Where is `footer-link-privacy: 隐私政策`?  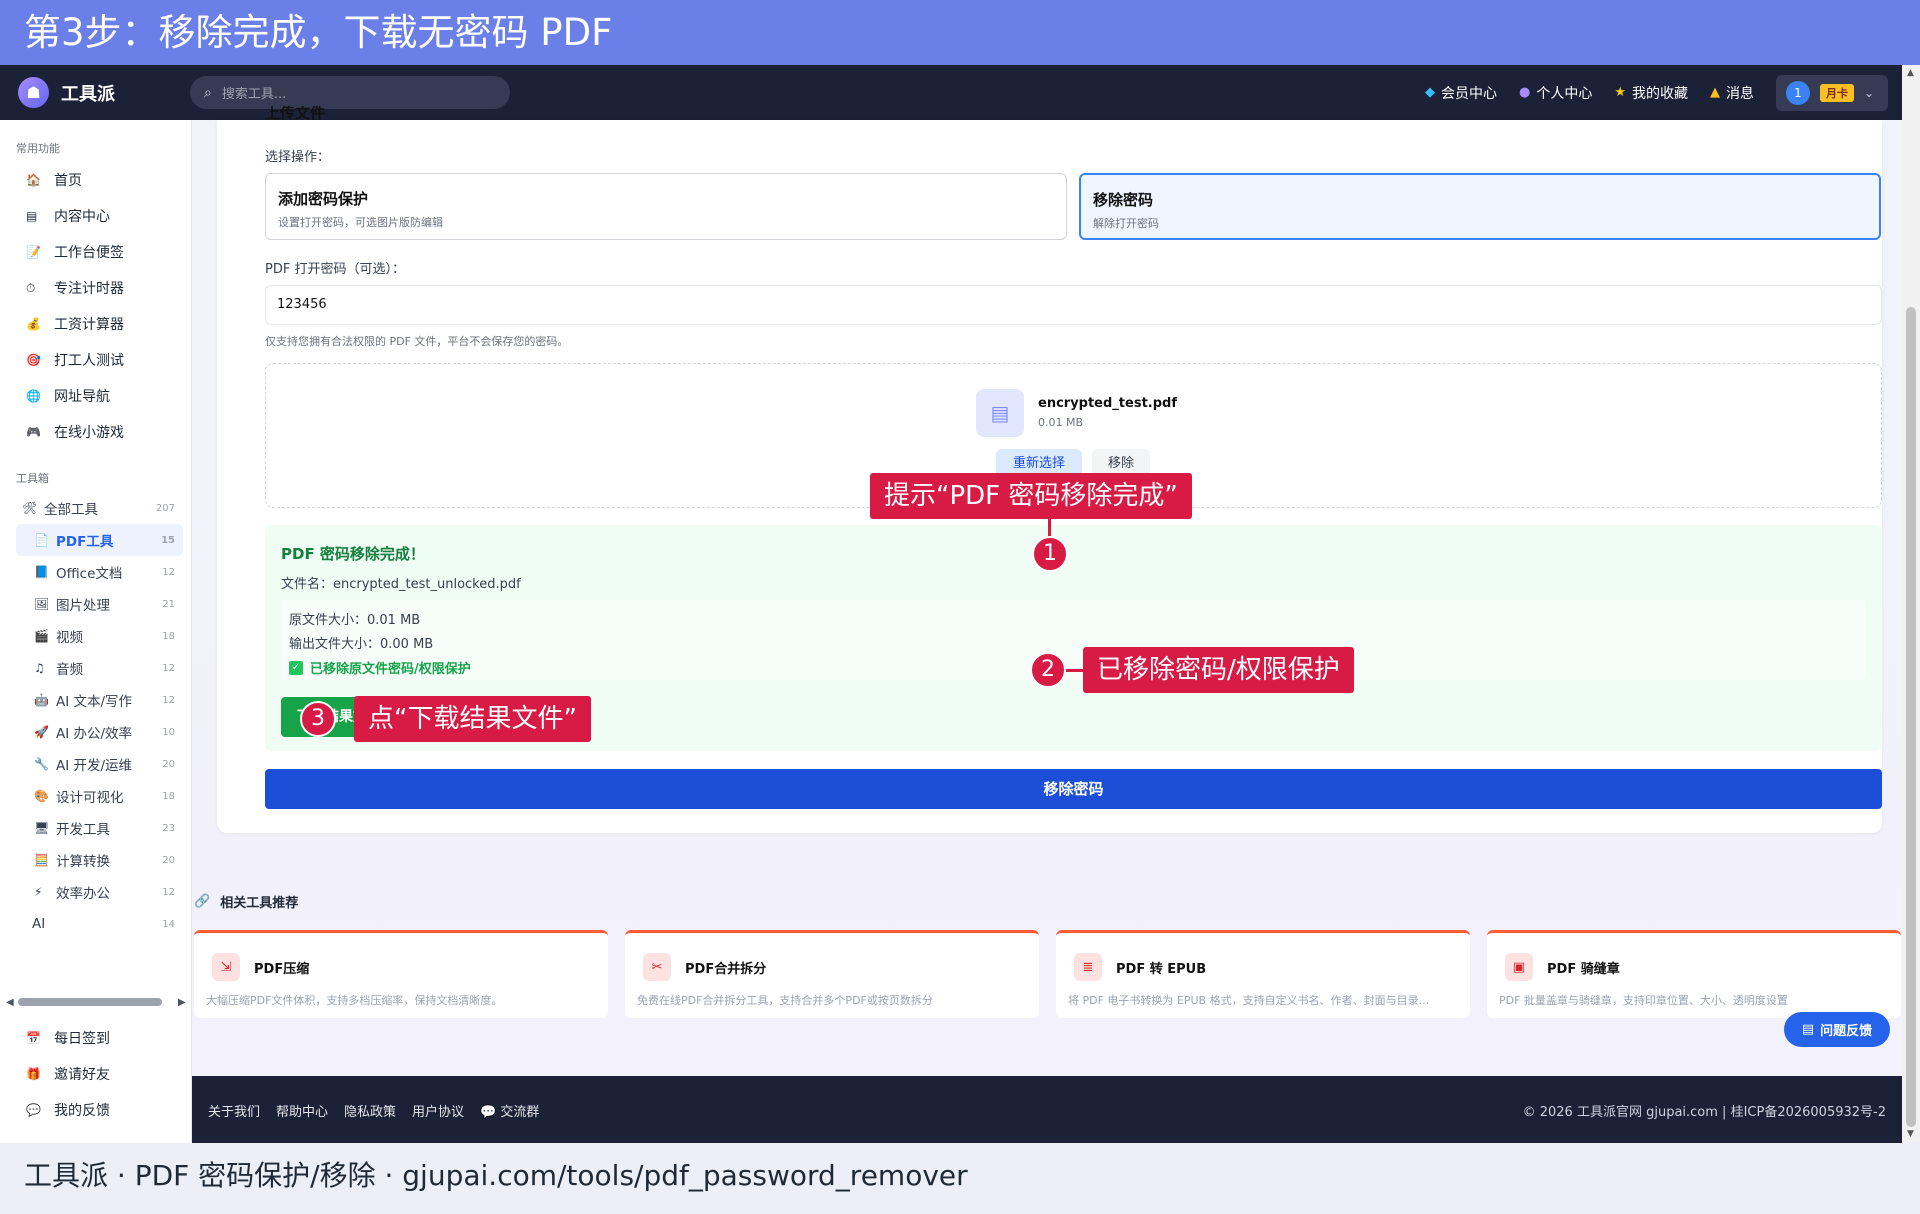
footer-link-privacy: 隐私政策 is located at coordinates (370, 1110).